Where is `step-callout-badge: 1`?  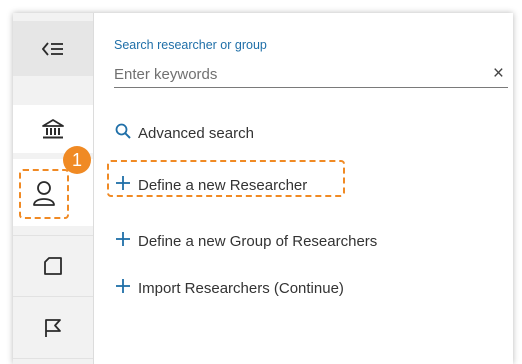 step-callout-badge: 1 is located at coordinates (77, 160).